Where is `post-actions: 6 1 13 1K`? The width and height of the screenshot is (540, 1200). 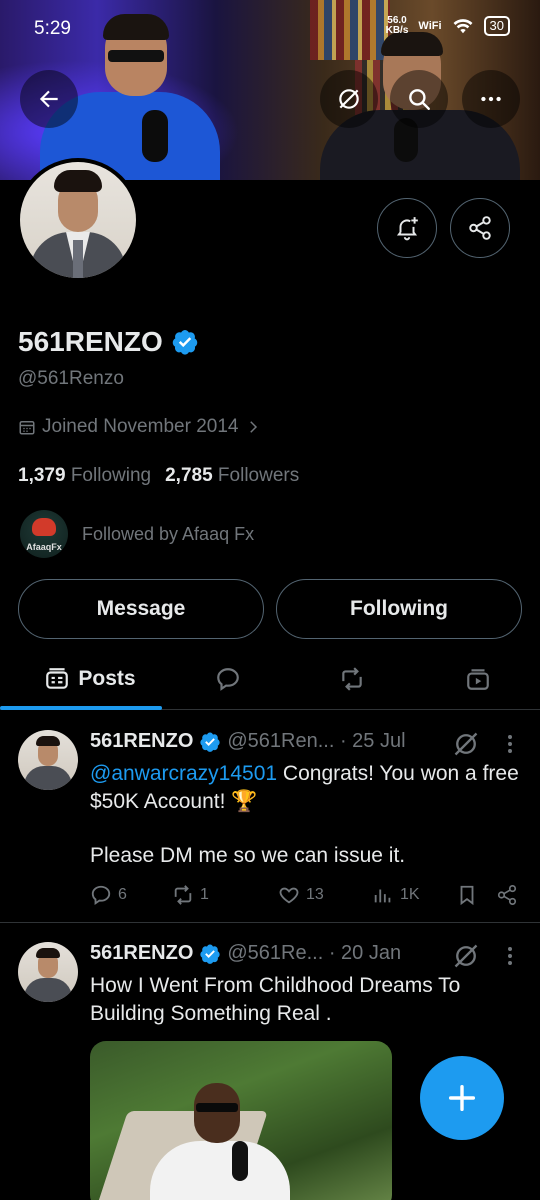
post-actions: 6 1 13 1K is located at coordinates (310, 895).